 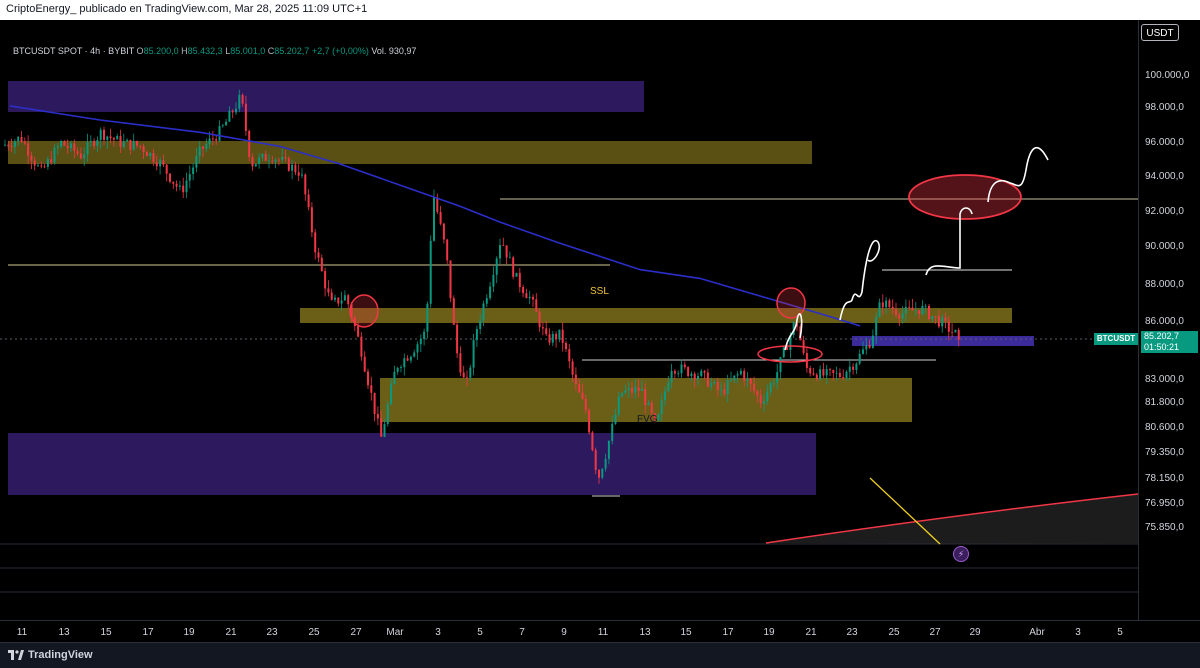 I want to click on highlight-circle-mid, so click(x=791, y=303).